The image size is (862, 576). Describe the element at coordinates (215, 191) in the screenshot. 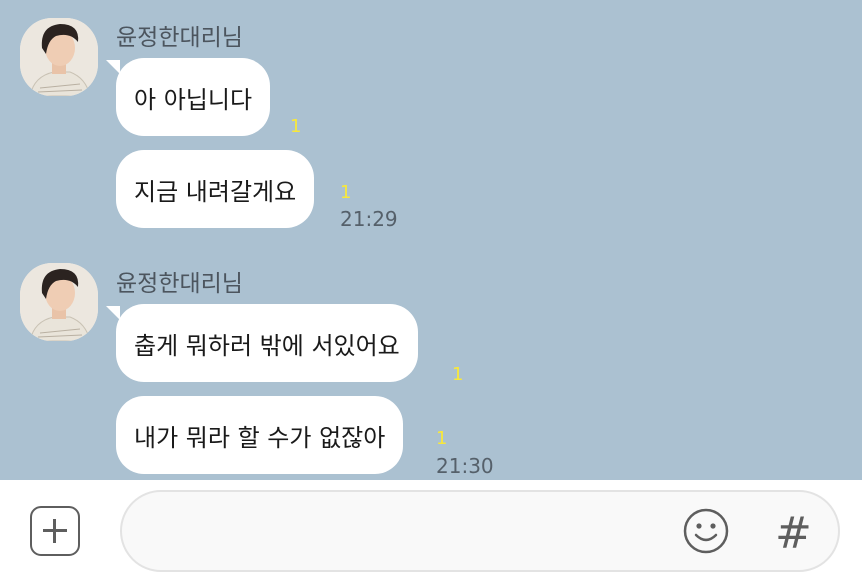

I see `message-text: 지금 내려갈게요` at that location.